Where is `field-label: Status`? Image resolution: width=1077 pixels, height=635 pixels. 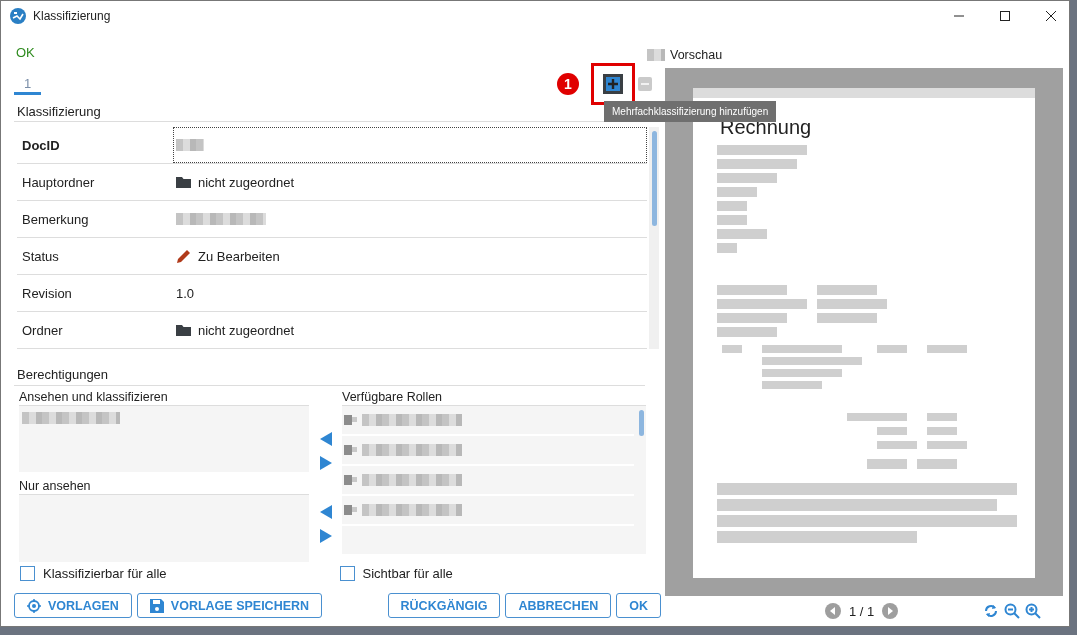 field-label: Status is located at coordinates (40, 256).